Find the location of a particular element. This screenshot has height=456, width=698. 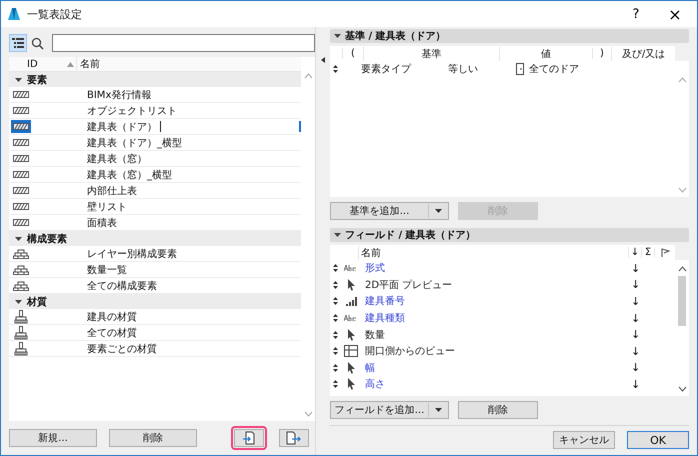

item-name: 壁リスト is located at coordinates (107, 207).